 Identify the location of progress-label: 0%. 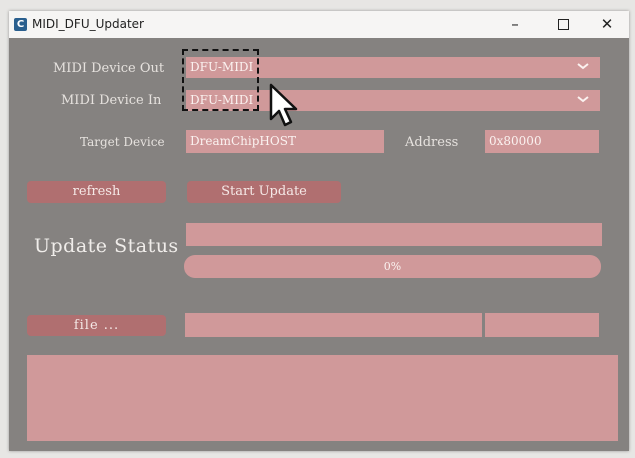
(392, 266).